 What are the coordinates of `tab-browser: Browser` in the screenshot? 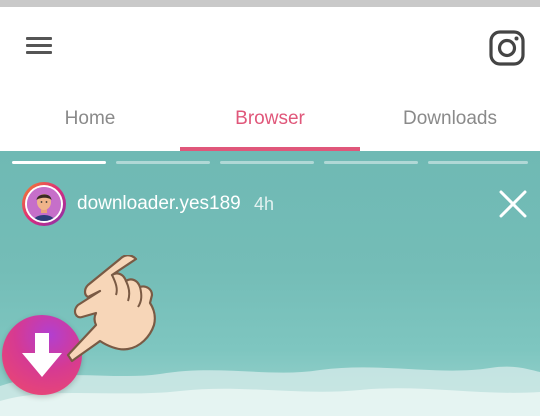 It's located at (270, 119).